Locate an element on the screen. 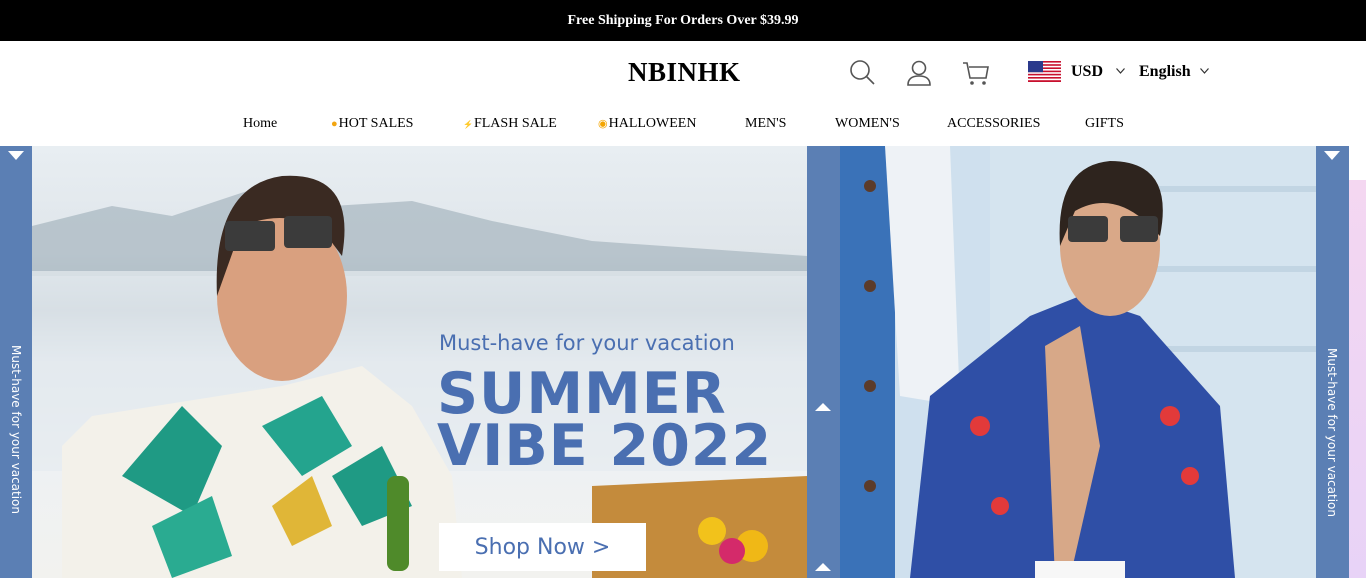 This screenshot has height=578, width=1366. flash-icon: ⚡ is located at coordinates (468, 124).